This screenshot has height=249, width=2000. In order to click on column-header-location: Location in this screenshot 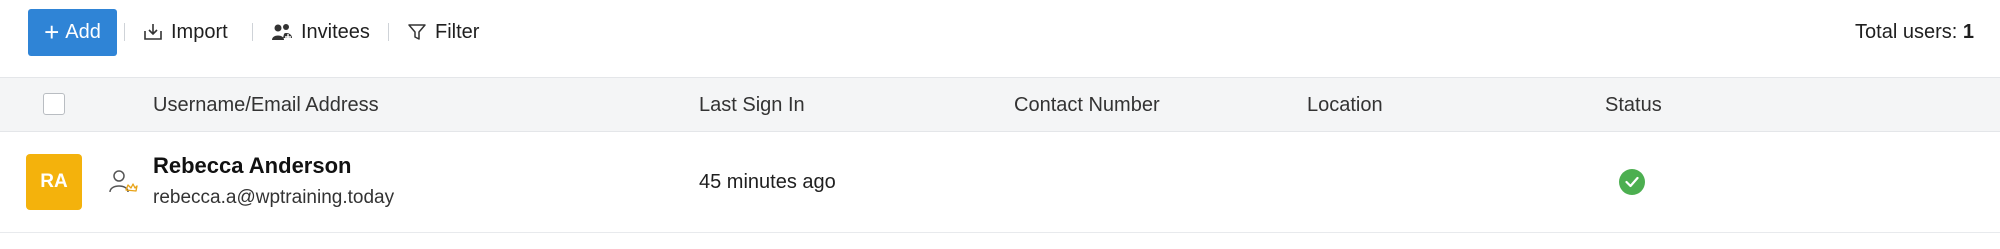, I will do `click(1345, 105)`.